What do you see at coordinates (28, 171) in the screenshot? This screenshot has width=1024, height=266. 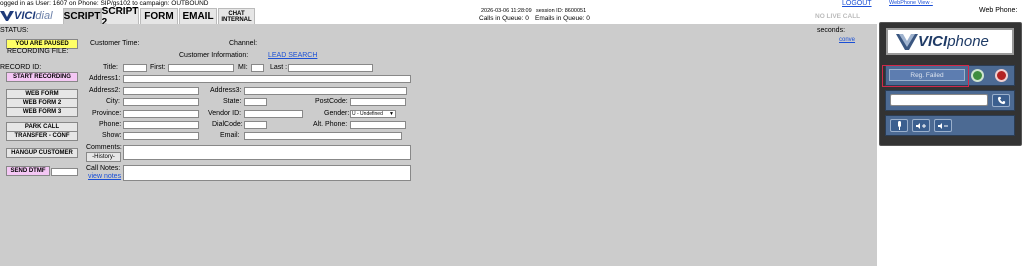 I see `send-dtmf-button: SEND DTMF` at bounding box center [28, 171].